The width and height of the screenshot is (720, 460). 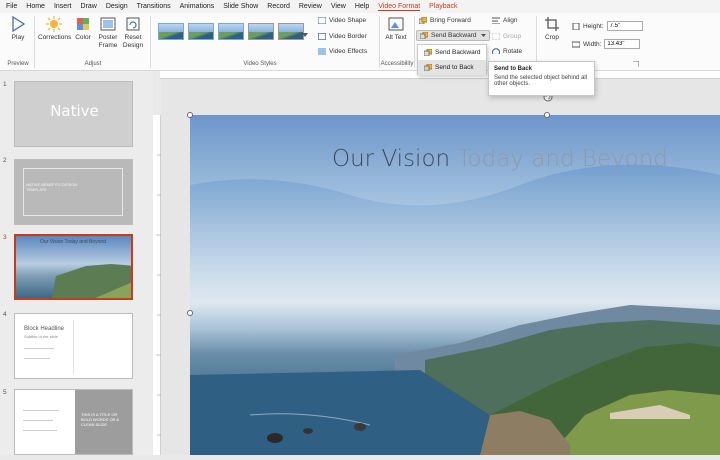 I want to click on rotate-label: Rotate, so click(x=513, y=51).